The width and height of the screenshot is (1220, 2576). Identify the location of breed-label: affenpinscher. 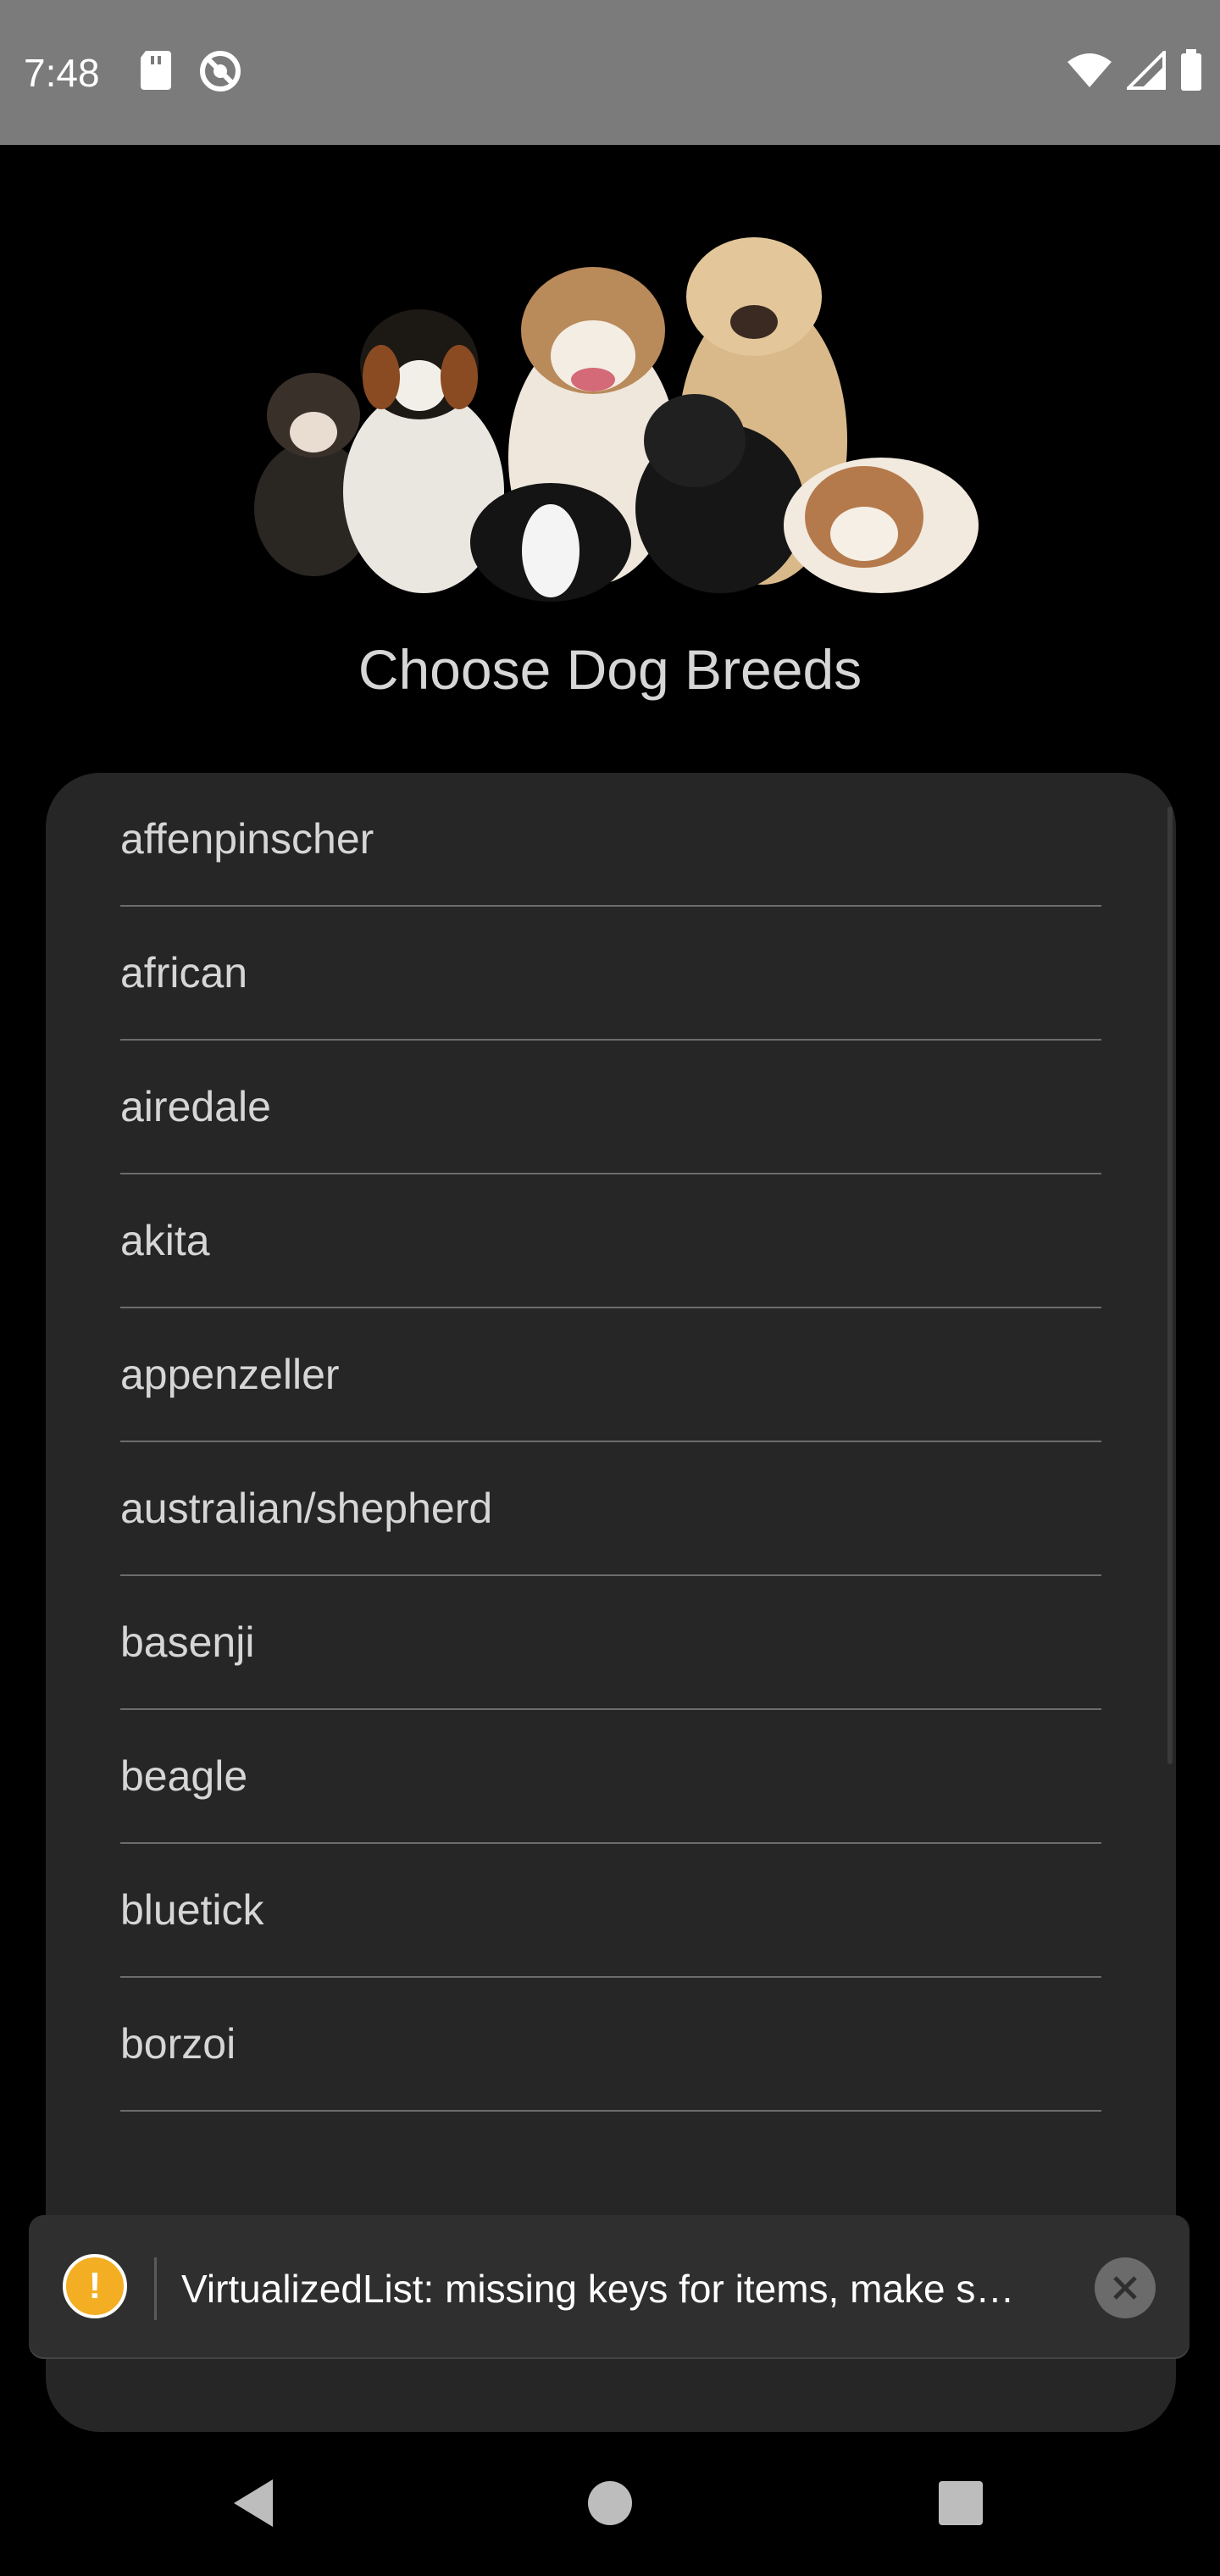
(247, 839).